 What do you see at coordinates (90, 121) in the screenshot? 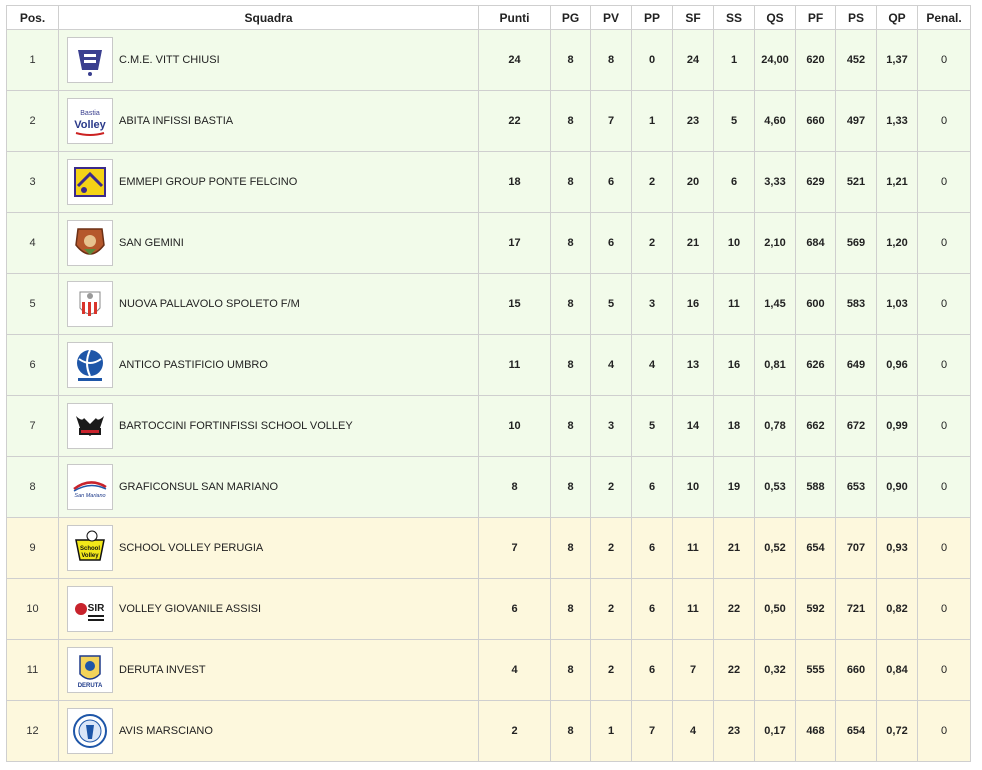
I see `bastia-volley-logo: Bastia Volley` at bounding box center [90, 121].